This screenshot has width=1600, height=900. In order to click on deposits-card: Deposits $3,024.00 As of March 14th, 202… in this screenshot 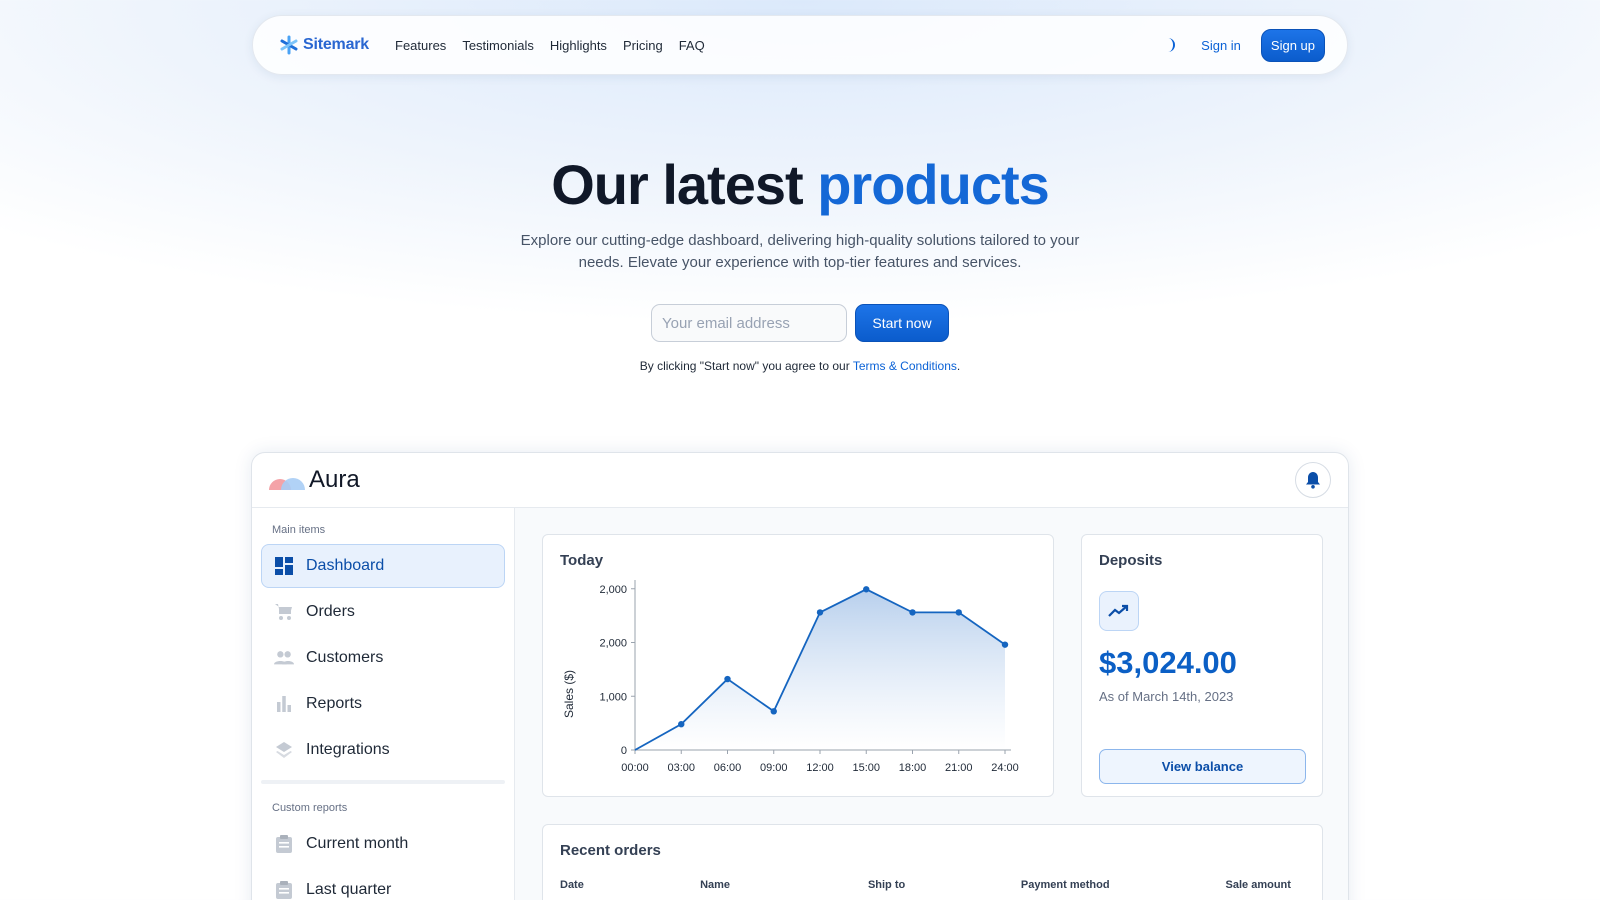, I will do `click(1202, 665)`.